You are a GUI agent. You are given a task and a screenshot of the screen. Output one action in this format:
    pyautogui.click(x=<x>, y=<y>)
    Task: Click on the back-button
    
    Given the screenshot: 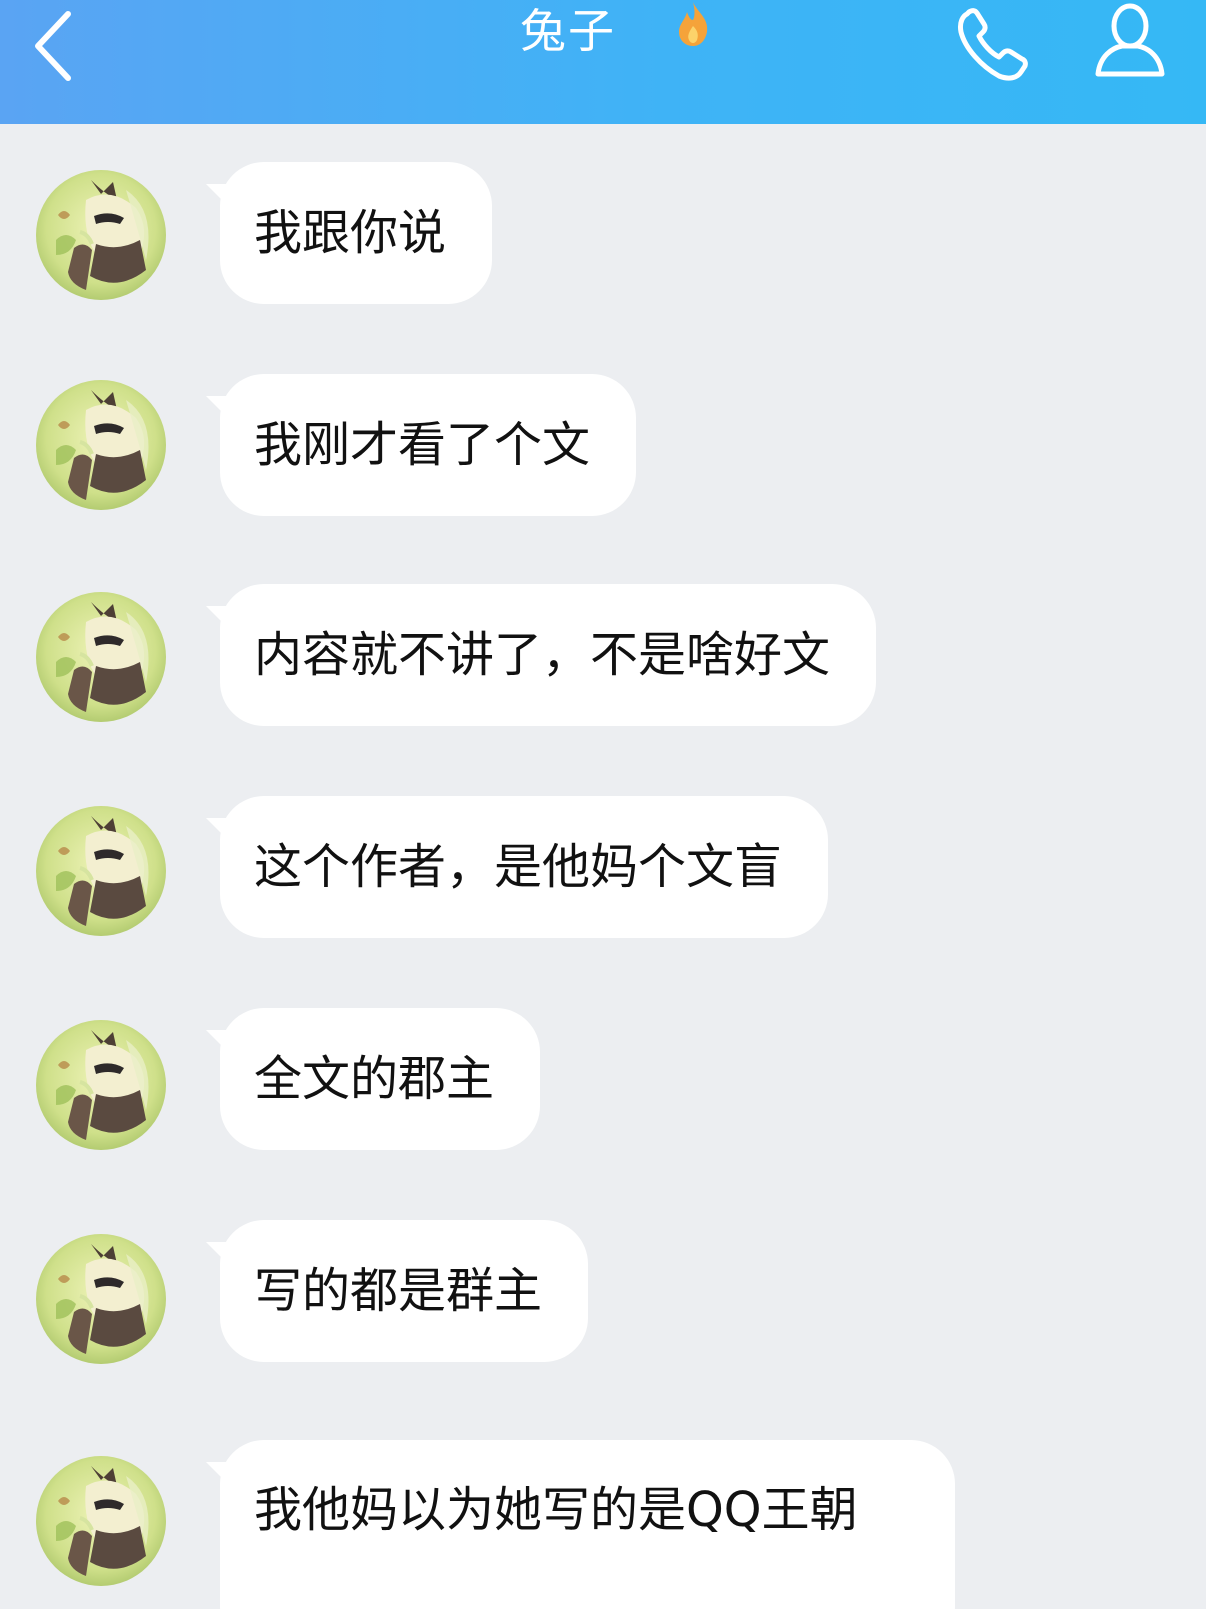 What is the action you would take?
    pyautogui.click(x=57, y=46)
    